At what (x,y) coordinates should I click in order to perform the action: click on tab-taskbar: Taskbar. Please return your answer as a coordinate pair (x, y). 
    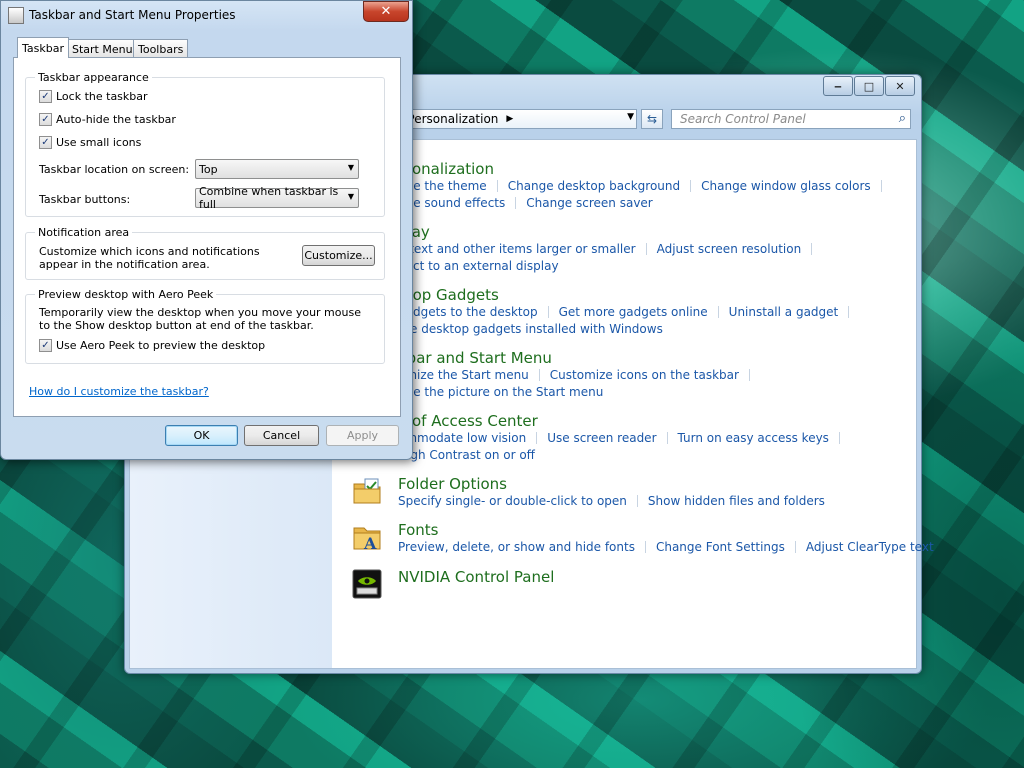
    Looking at the image, I should click on (43, 47).